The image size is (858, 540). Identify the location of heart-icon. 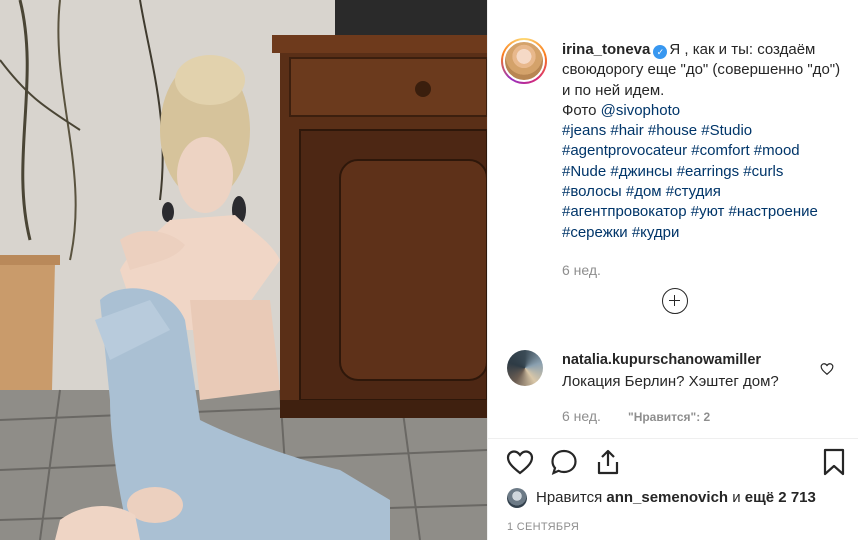
(520, 462).